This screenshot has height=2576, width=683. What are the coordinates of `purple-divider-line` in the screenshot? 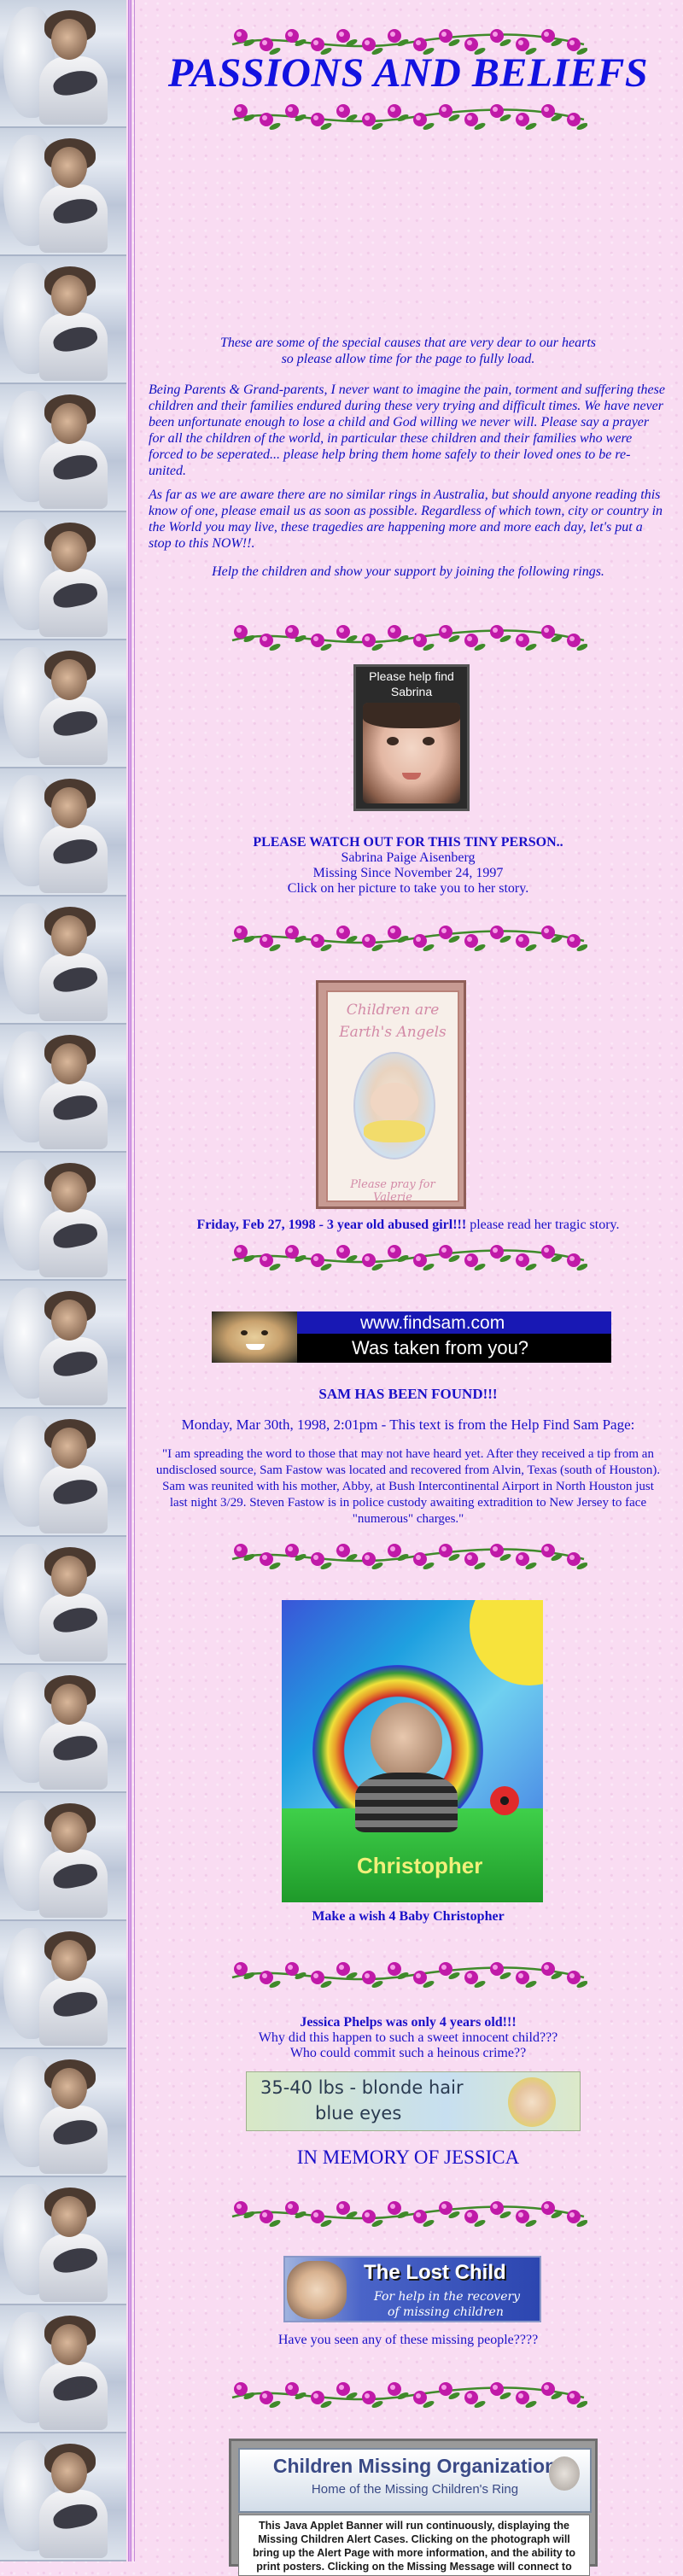 It's located at (130, 1280).